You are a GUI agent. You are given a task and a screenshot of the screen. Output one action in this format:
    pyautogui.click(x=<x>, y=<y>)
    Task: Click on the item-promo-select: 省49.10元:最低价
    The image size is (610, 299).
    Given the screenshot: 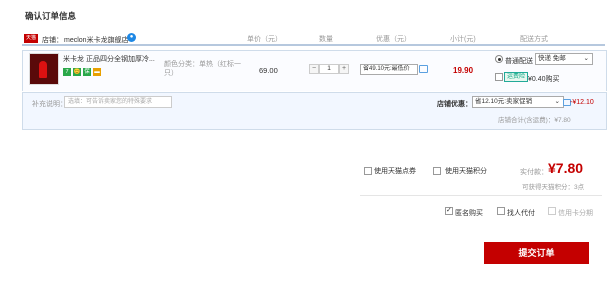 What is the action you would take?
    pyautogui.click(x=389, y=69)
    